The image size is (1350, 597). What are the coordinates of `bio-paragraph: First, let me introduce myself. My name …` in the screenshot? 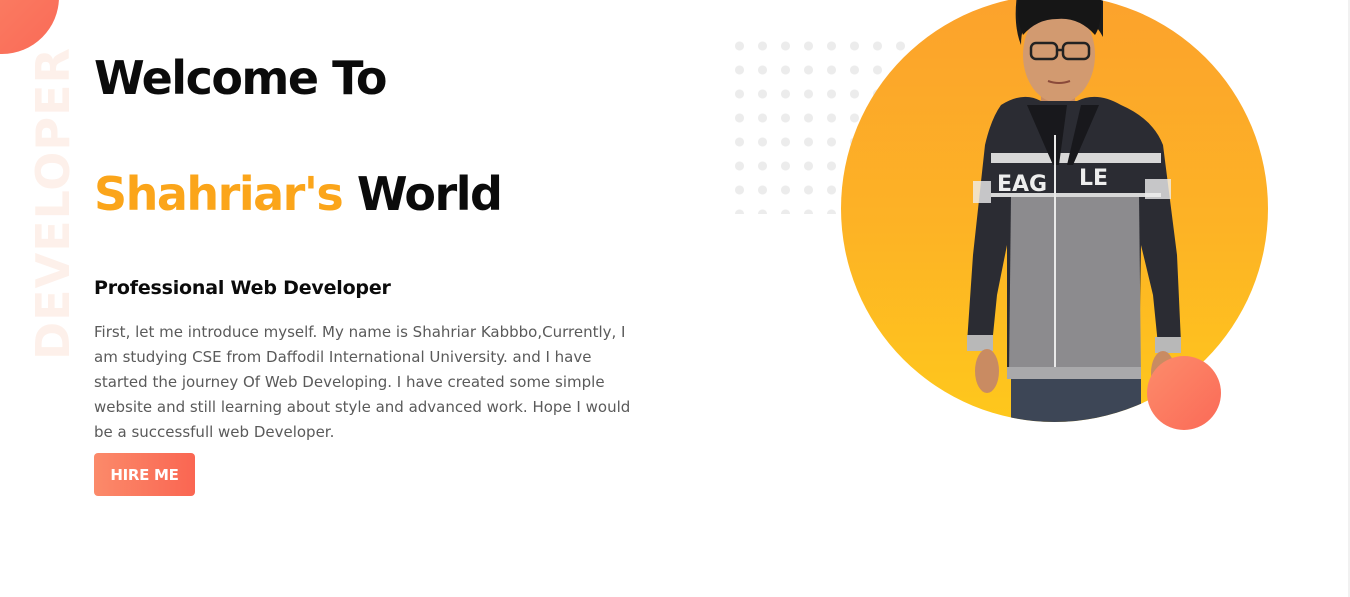 It's located at (362, 382).